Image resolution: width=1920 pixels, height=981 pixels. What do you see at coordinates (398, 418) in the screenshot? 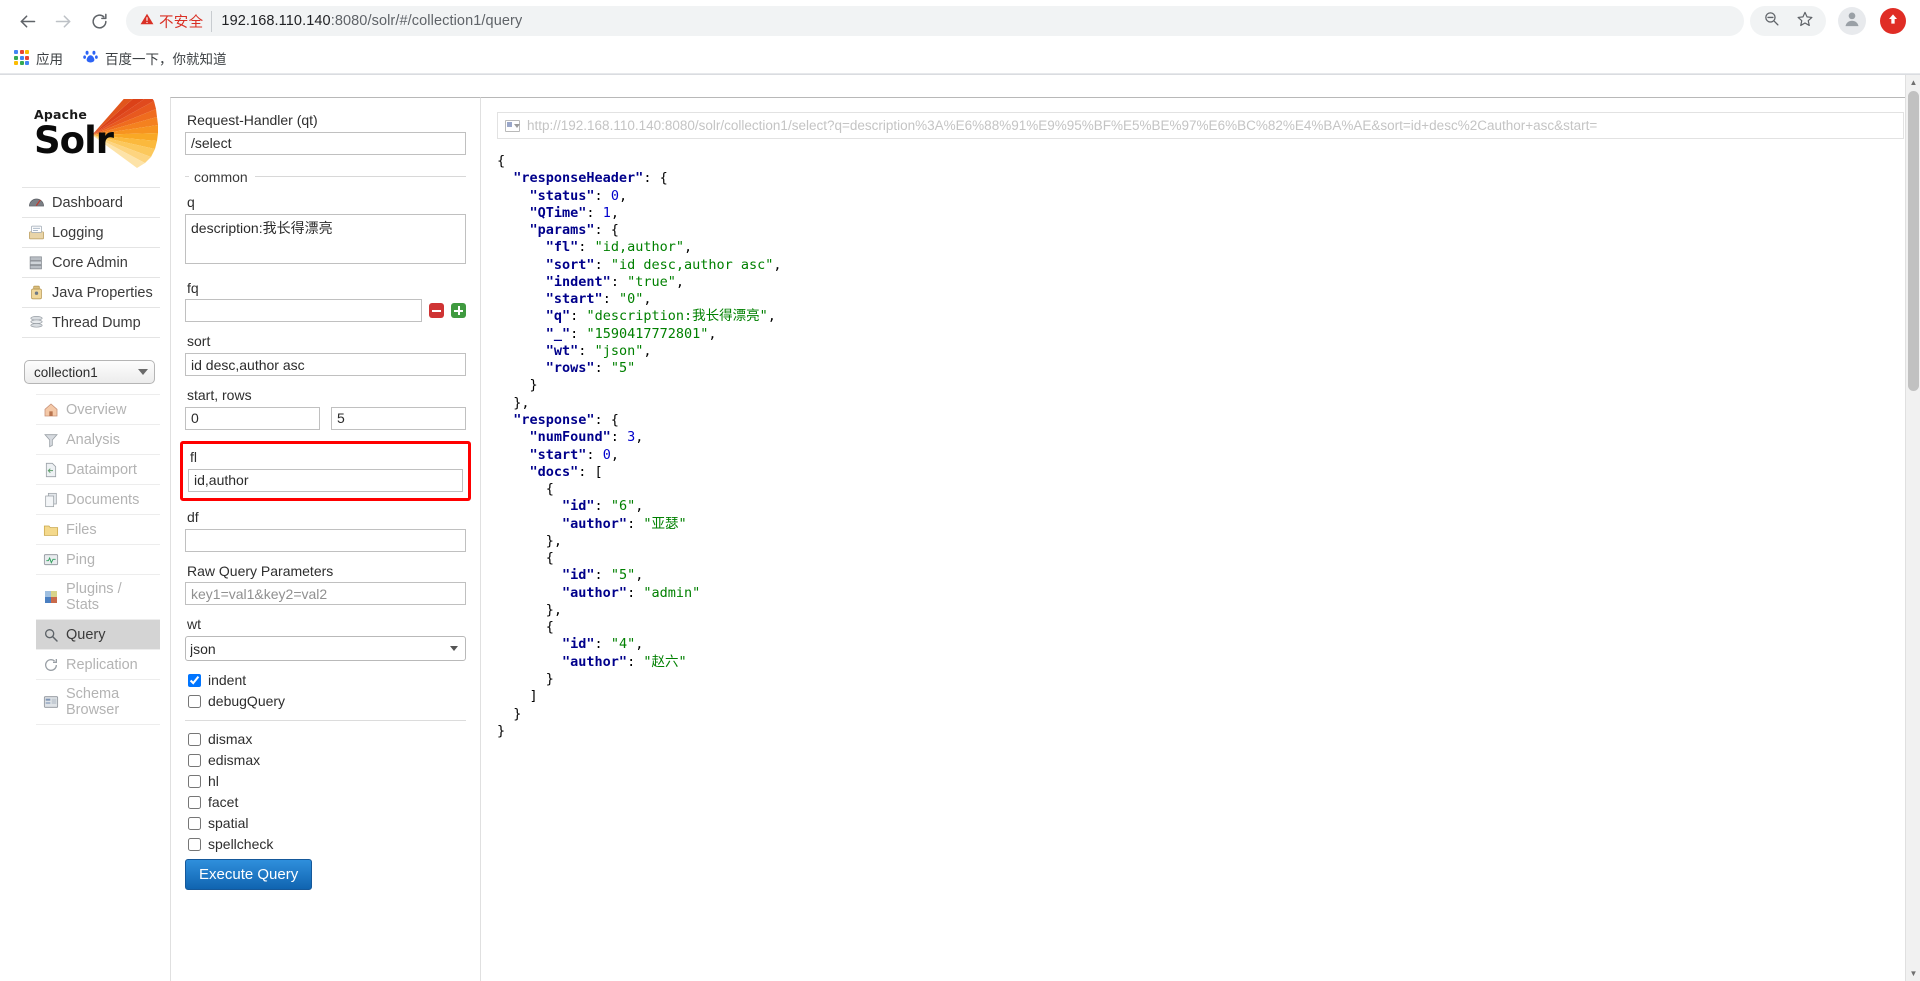
I see `rows-input` at bounding box center [398, 418].